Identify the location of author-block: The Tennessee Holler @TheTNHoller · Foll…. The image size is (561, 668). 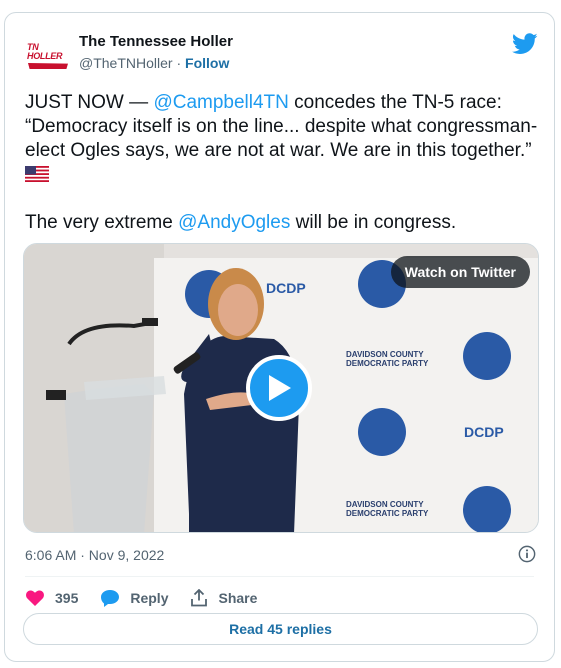
(156, 53).